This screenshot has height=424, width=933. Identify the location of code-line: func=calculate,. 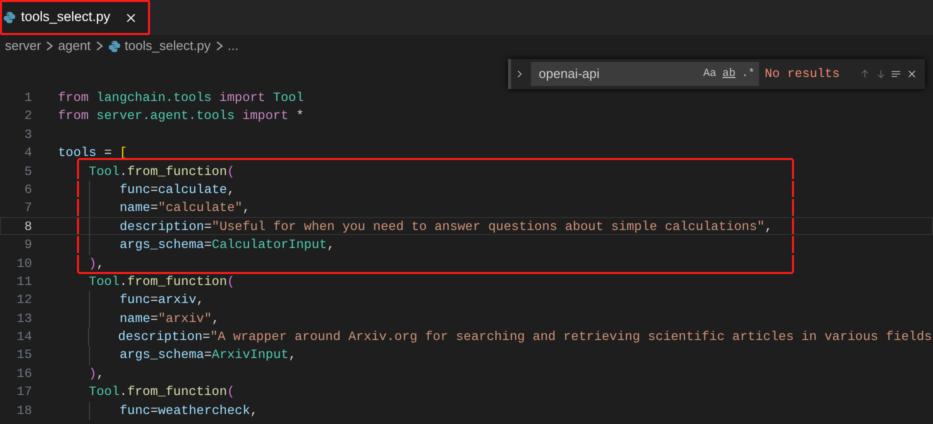
(177, 189).